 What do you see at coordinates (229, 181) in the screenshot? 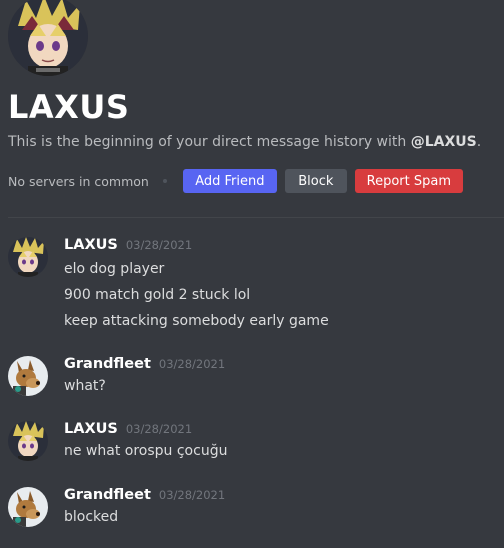
I see `add-friend-button: Add Friend` at bounding box center [229, 181].